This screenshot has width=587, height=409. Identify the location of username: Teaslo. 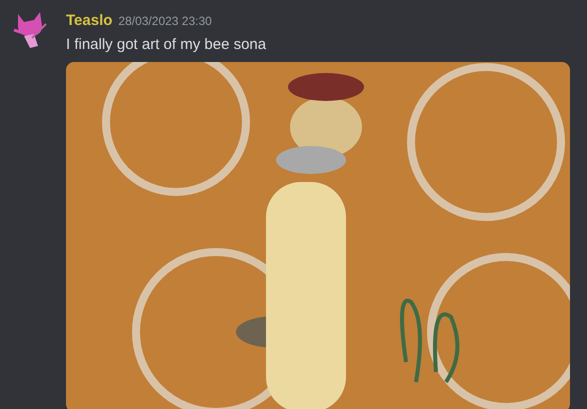
(89, 21).